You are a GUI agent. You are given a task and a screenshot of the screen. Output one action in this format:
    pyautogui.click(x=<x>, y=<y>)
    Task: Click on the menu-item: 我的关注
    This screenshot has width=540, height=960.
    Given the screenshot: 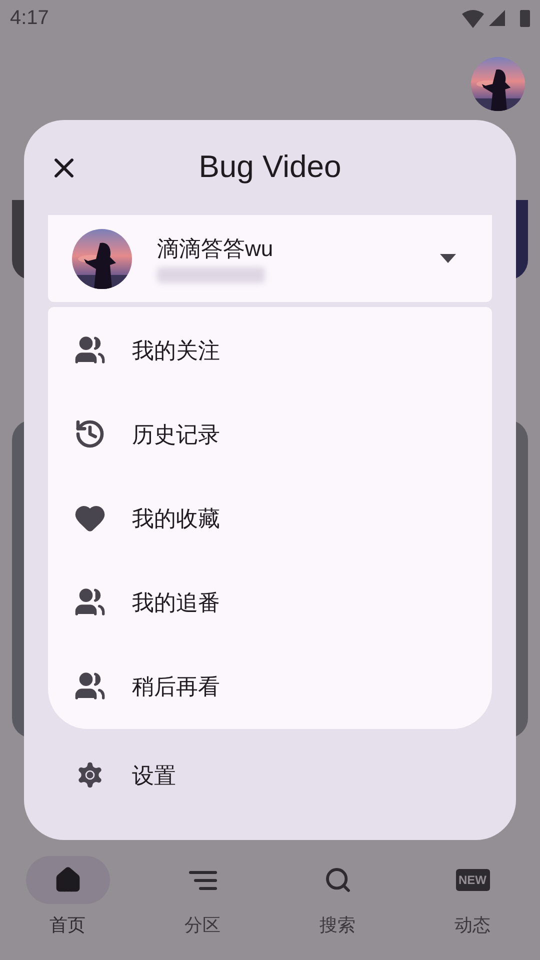 What is the action you would take?
    pyautogui.click(x=270, y=350)
    